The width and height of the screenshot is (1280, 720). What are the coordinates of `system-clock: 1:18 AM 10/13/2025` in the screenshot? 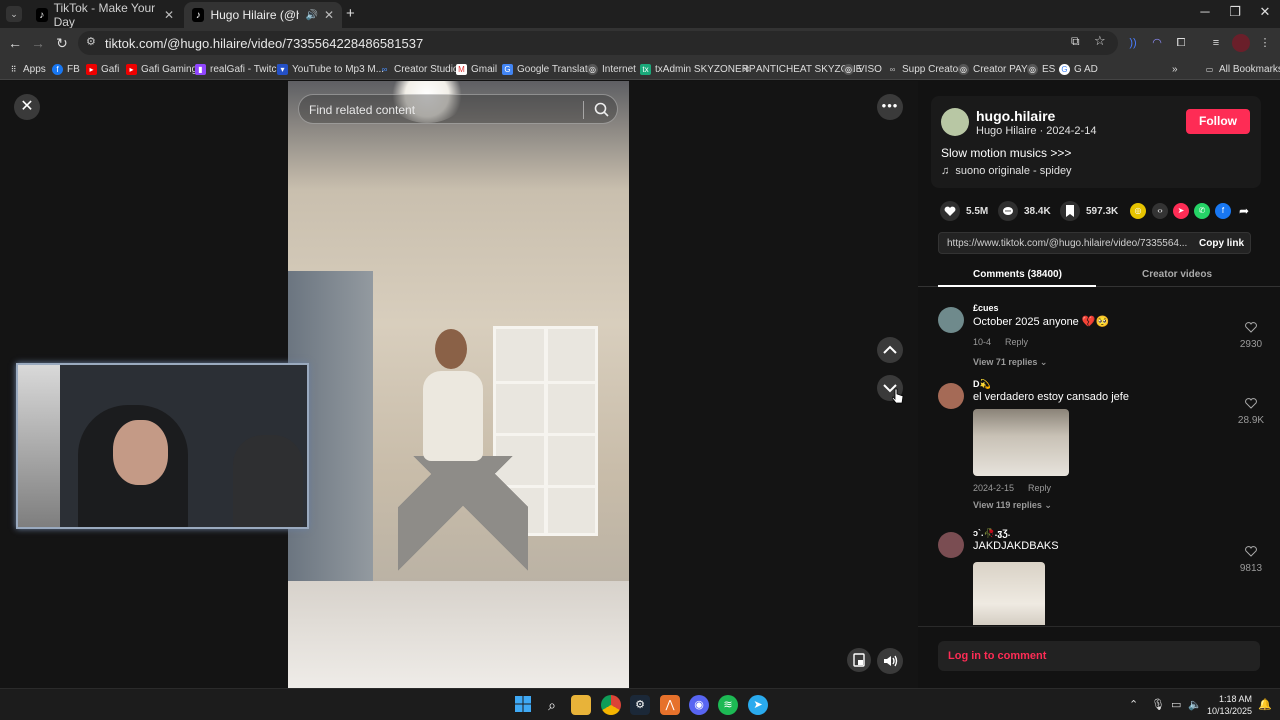 It's located at (1229, 705).